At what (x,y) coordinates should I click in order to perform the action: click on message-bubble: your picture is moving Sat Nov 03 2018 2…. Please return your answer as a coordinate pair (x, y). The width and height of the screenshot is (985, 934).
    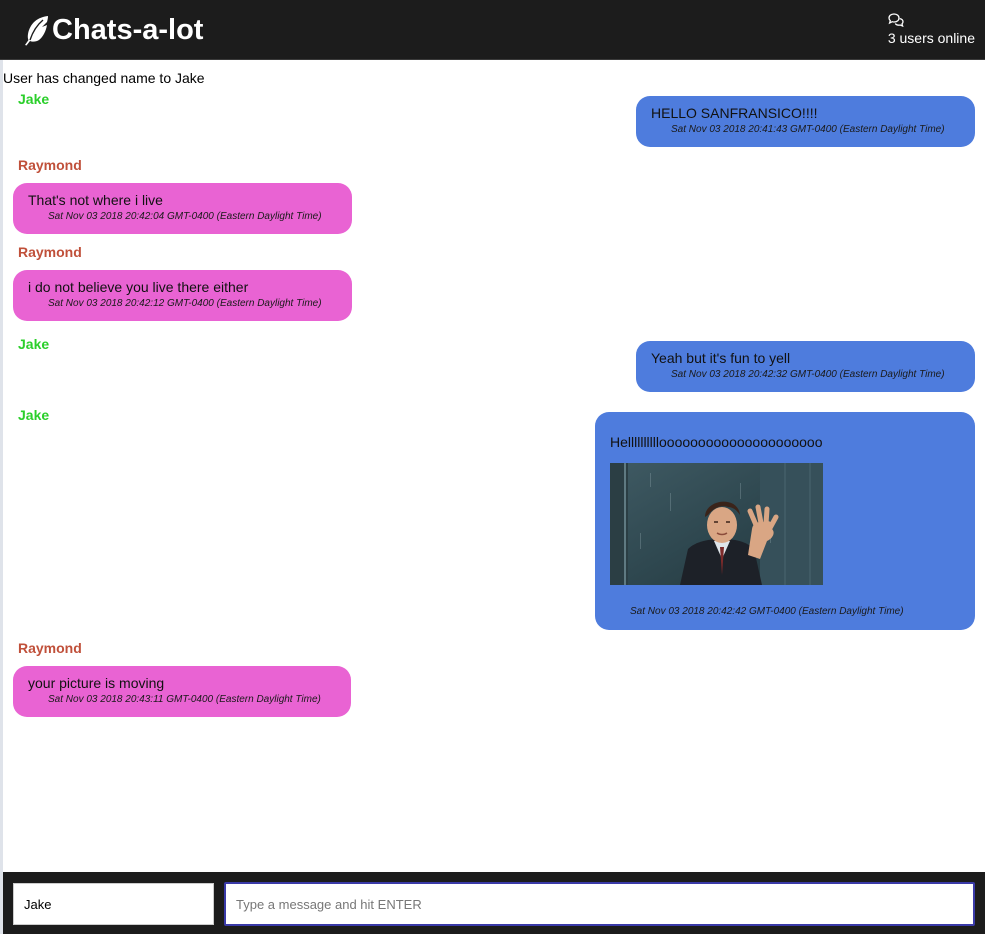
    Looking at the image, I should click on (182, 691).